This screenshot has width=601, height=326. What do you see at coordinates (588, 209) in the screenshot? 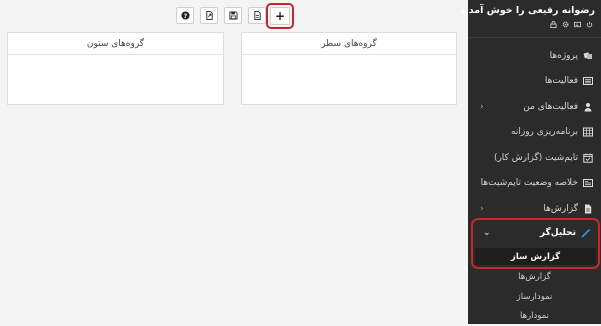
I see `report-file-icon` at bounding box center [588, 209].